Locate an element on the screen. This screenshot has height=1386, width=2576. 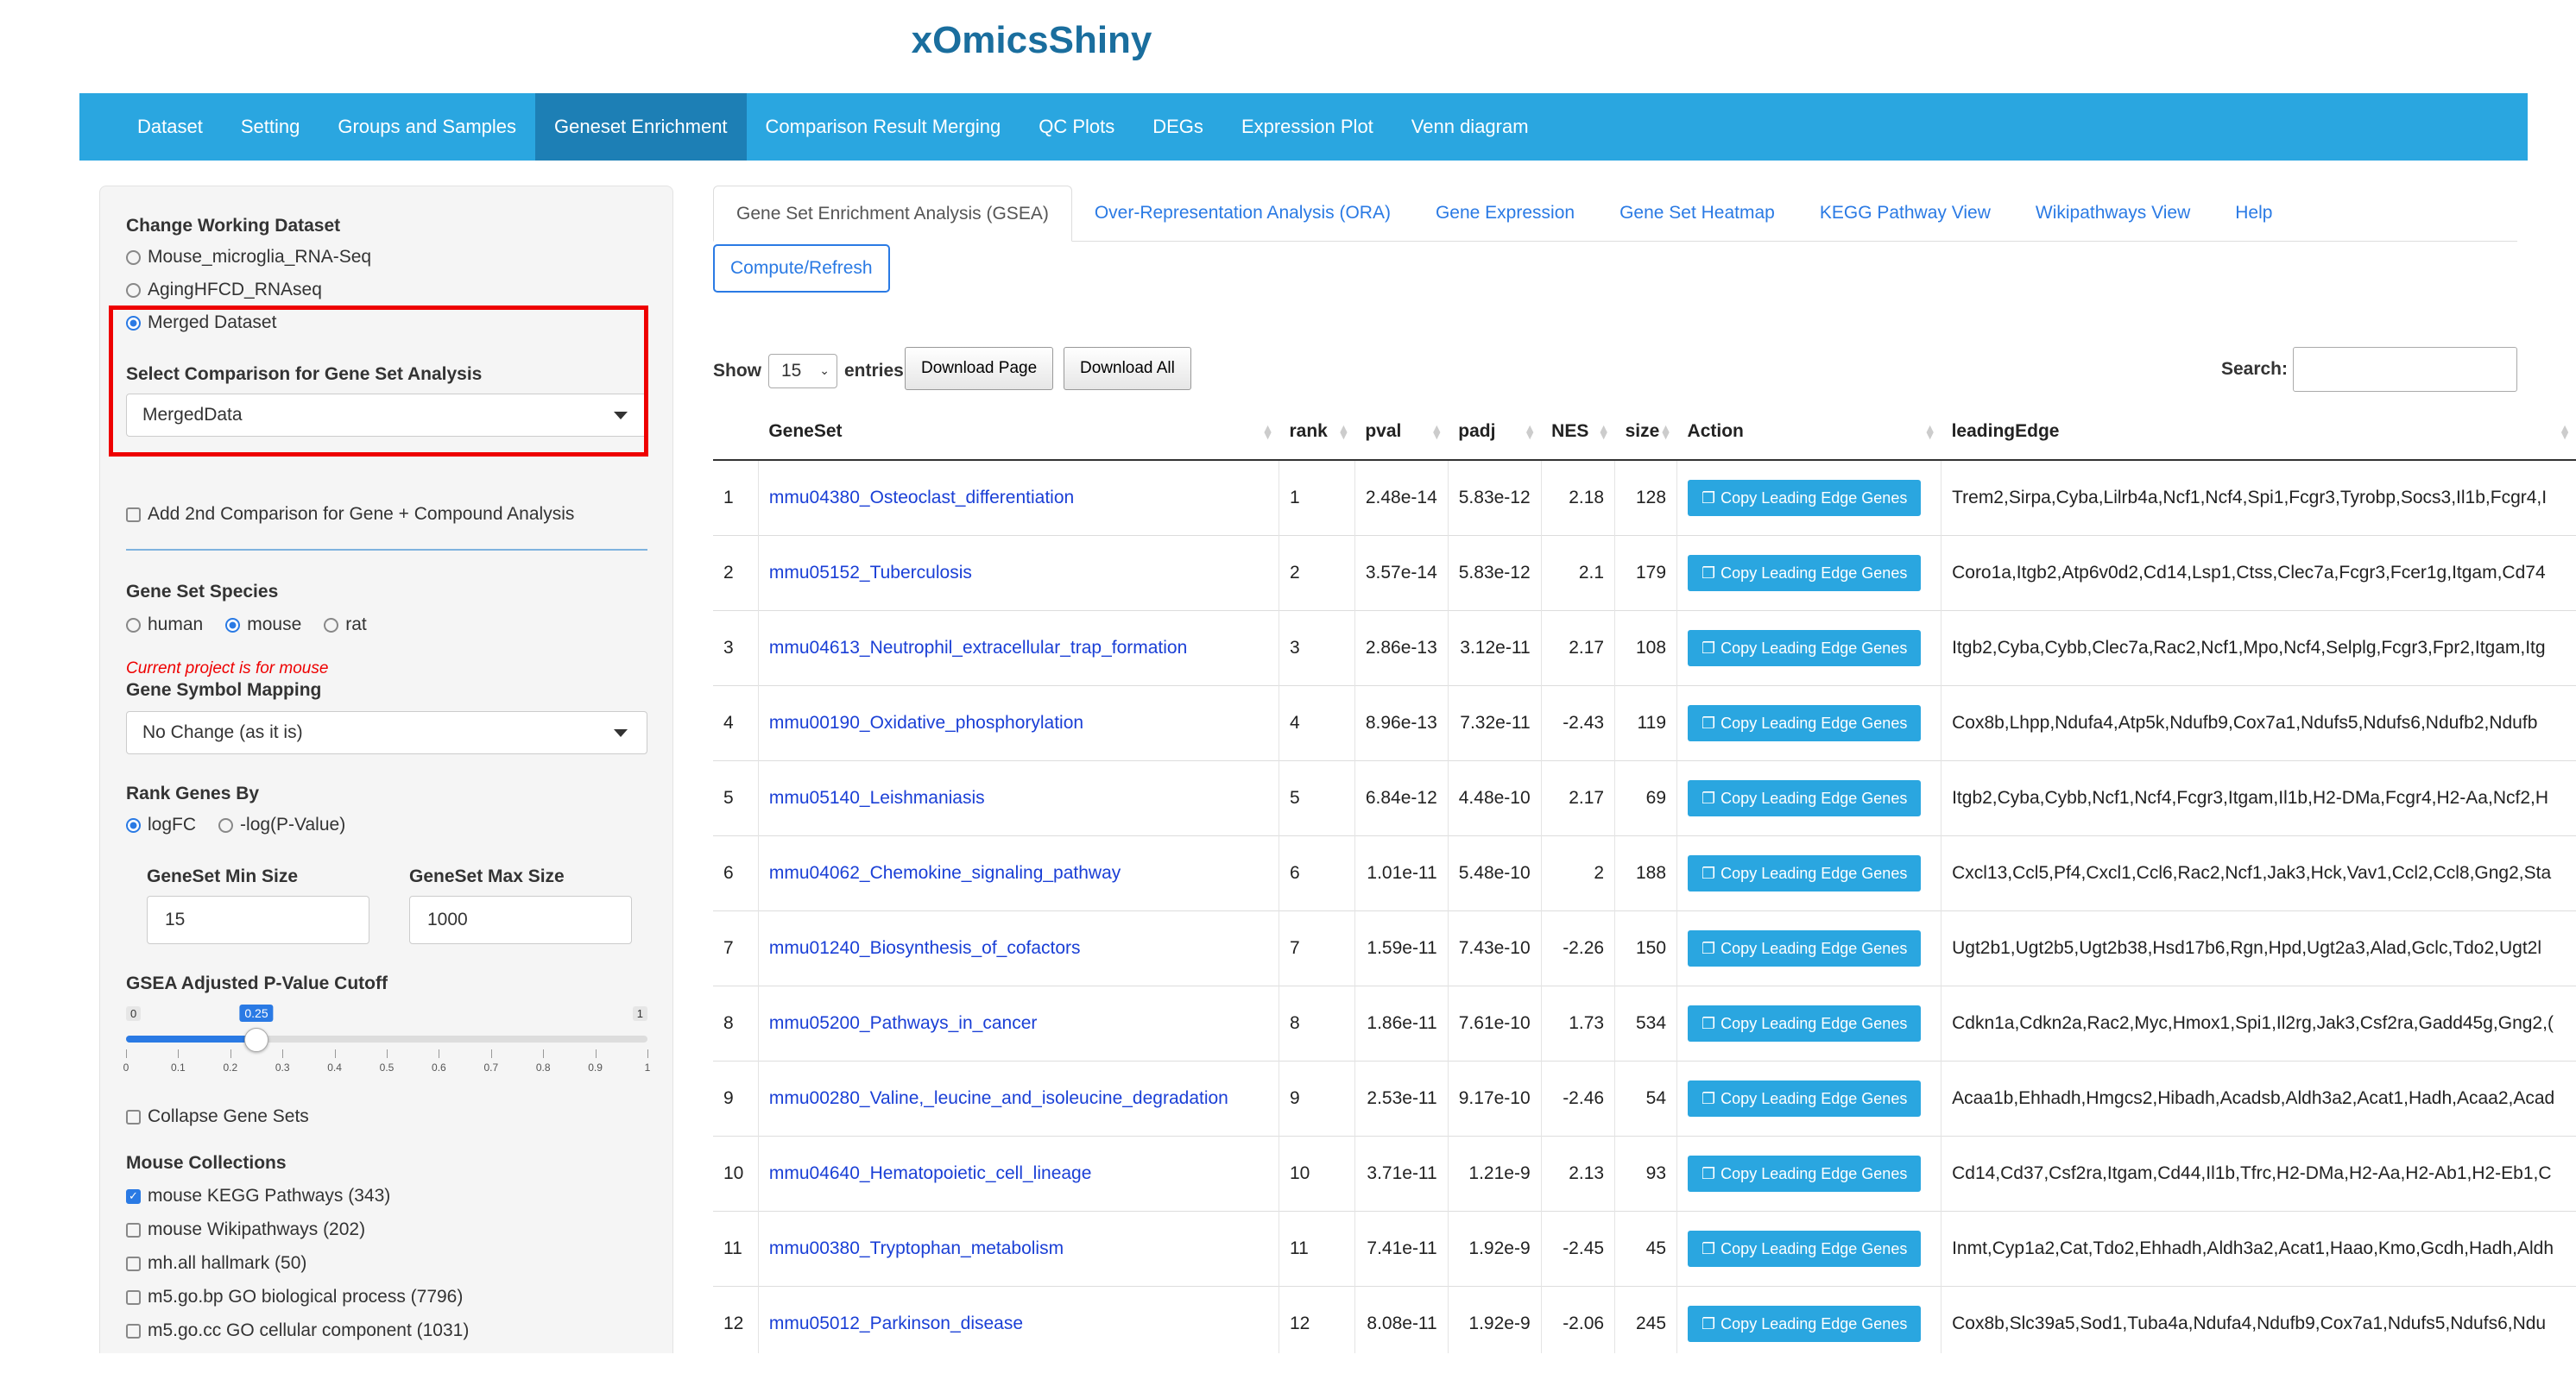
checkbox-checked-icon: ✓ is located at coordinates (133, 1196).